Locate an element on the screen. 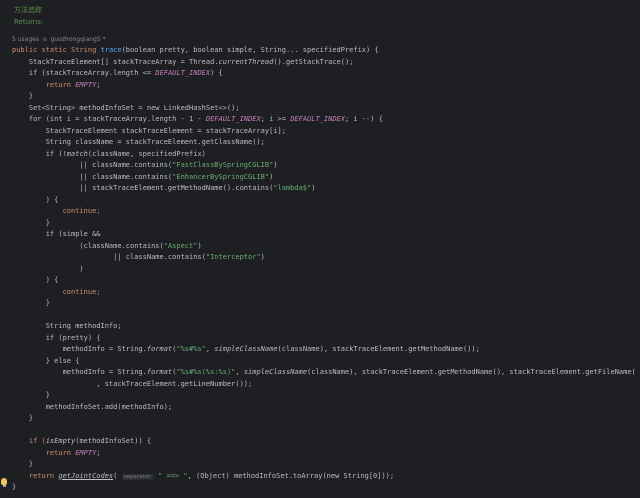 This screenshot has height=498, width=640. code-token: ) { is located at coordinates (216, 73).